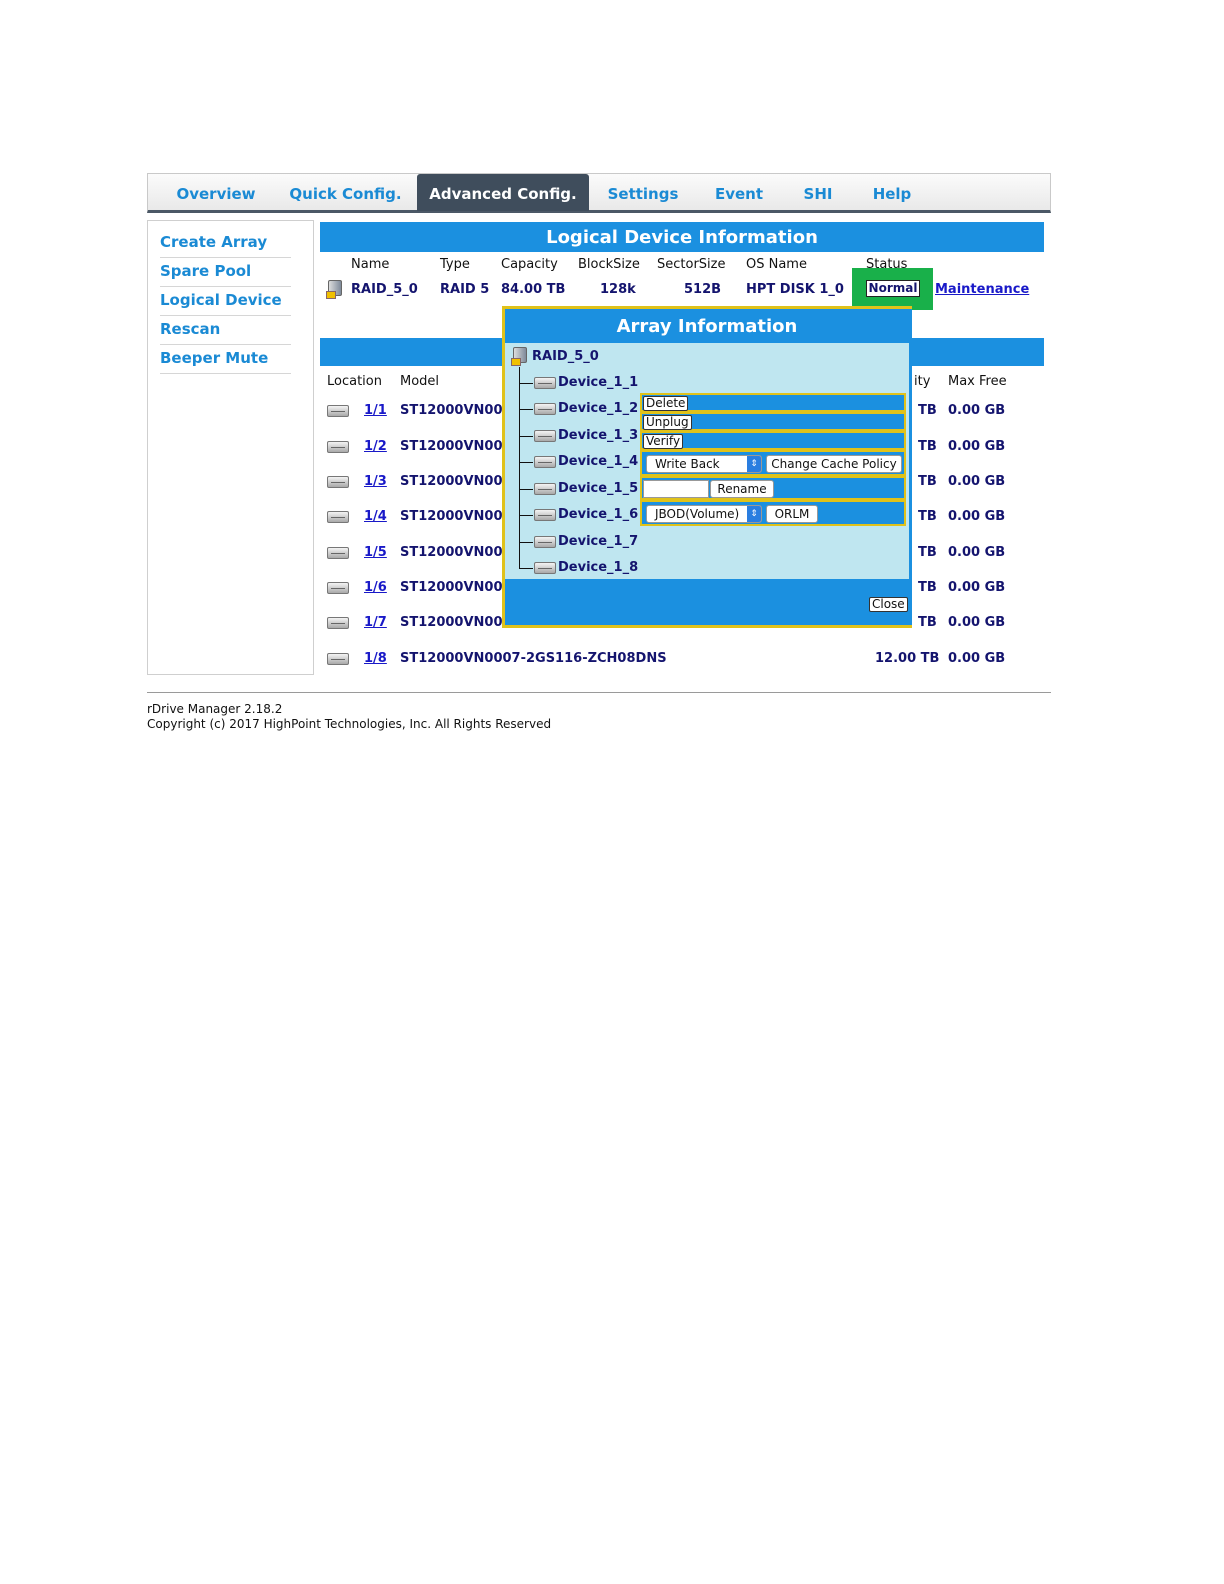 The image size is (1224, 1584). What do you see at coordinates (888, 604) in the screenshot?
I see `close-button: Close` at bounding box center [888, 604].